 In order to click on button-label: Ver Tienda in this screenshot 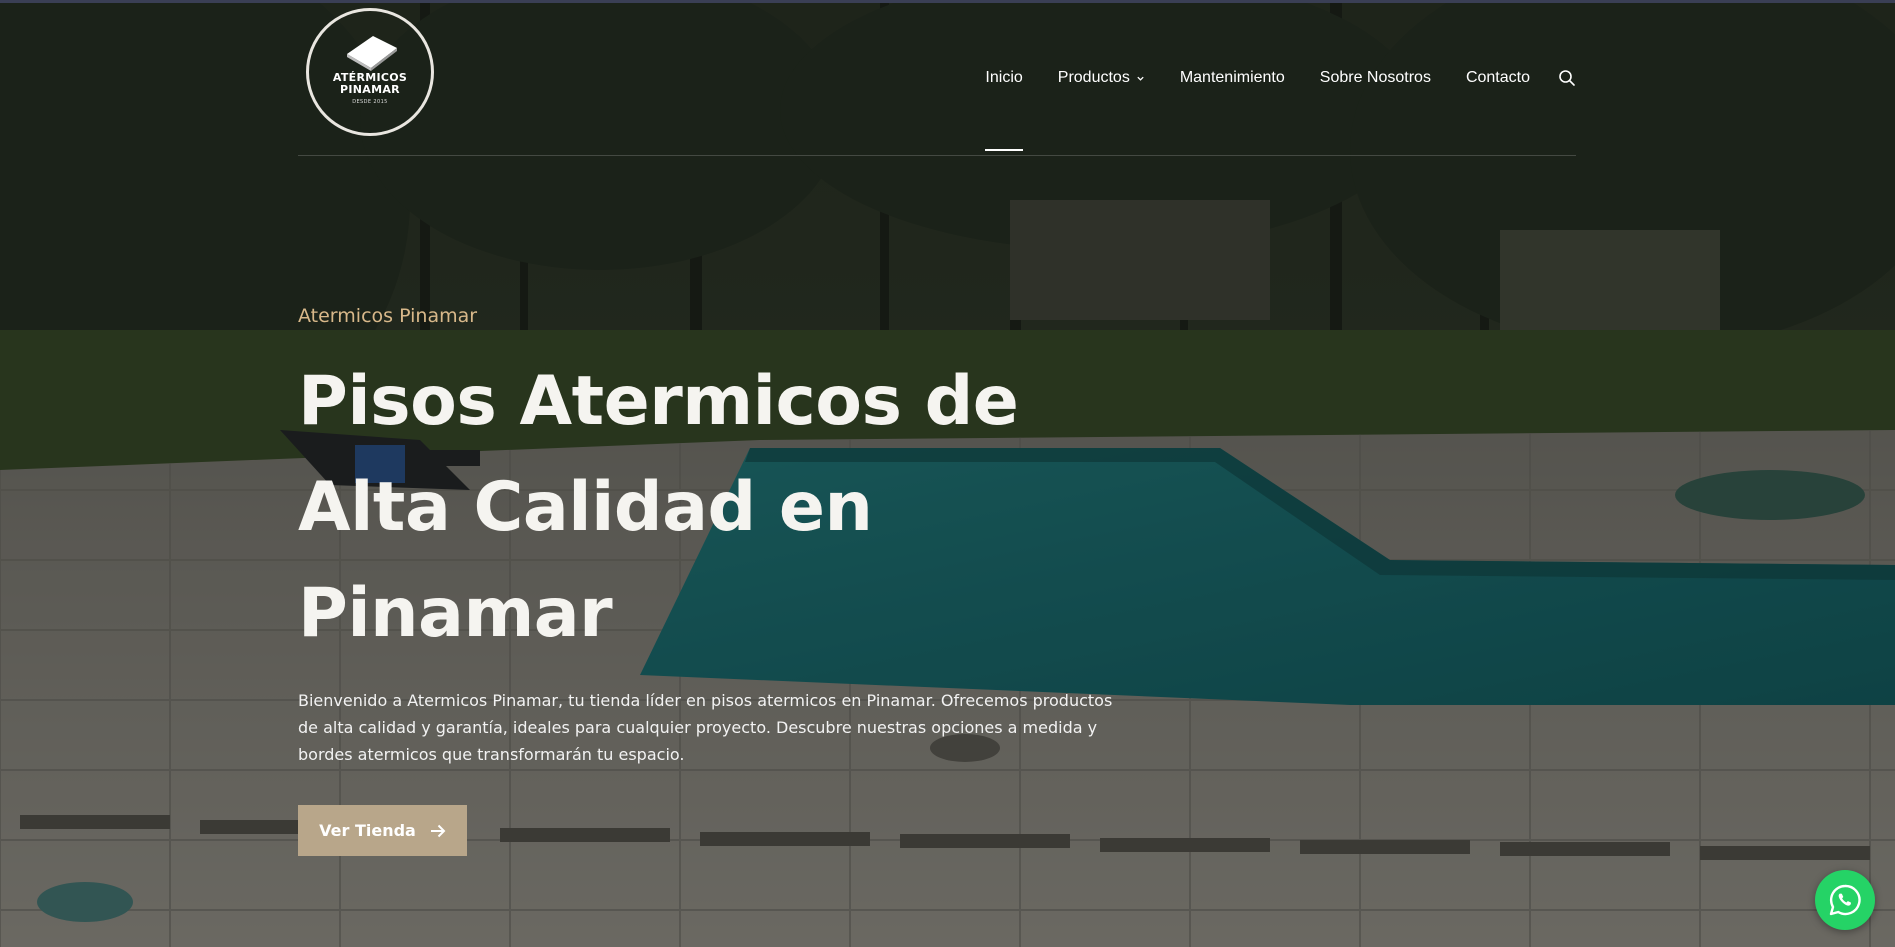, I will do `click(367, 830)`.